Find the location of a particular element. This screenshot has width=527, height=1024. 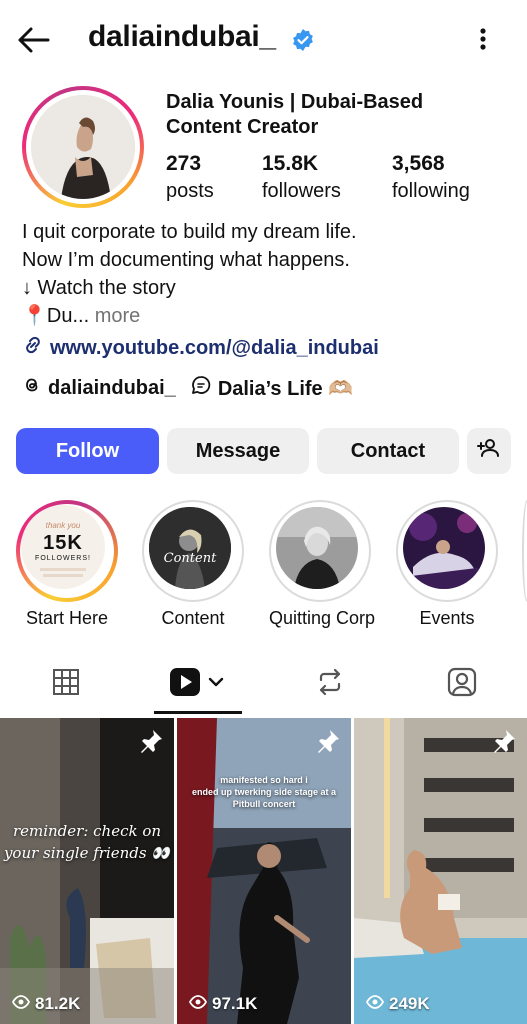

following-count: 3,568 is located at coordinates (418, 163).